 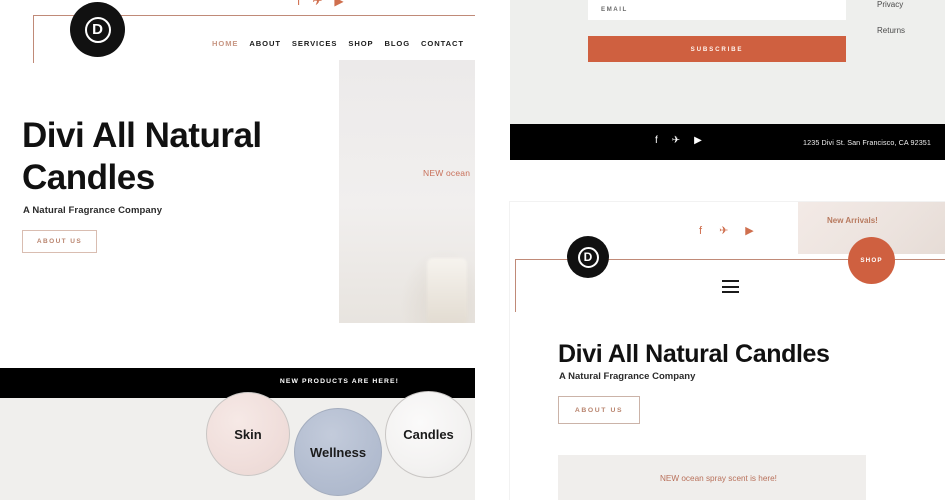 I want to click on category-circle-skin: Skin, so click(x=248, y=434).